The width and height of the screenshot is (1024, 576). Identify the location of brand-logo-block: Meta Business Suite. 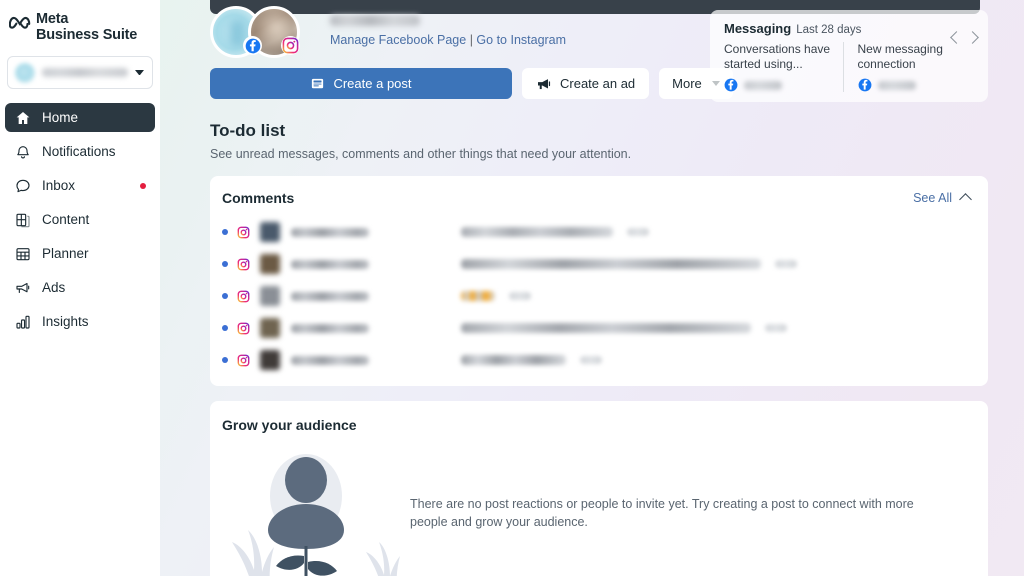
(80, 21).